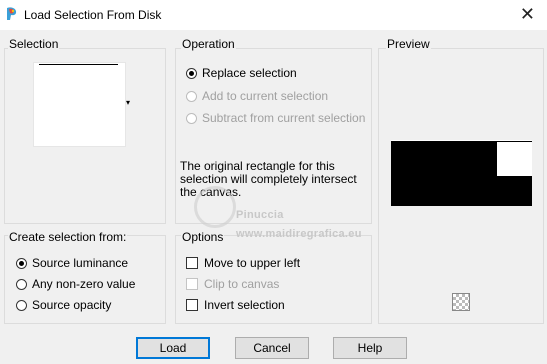 This screenshot has height=364, width=547. I want to click on title-bar: Load Selection From Disk ✕, so click(273, 15).